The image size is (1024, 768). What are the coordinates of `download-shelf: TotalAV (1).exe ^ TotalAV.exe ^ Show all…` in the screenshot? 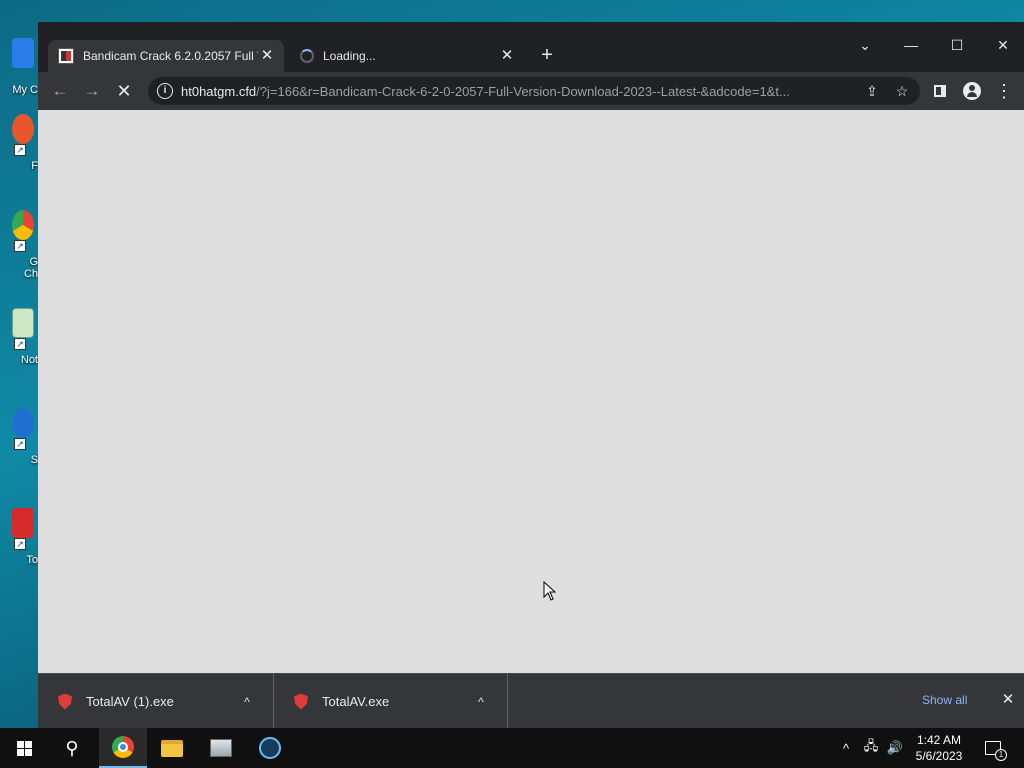 It's located at (531, 701).